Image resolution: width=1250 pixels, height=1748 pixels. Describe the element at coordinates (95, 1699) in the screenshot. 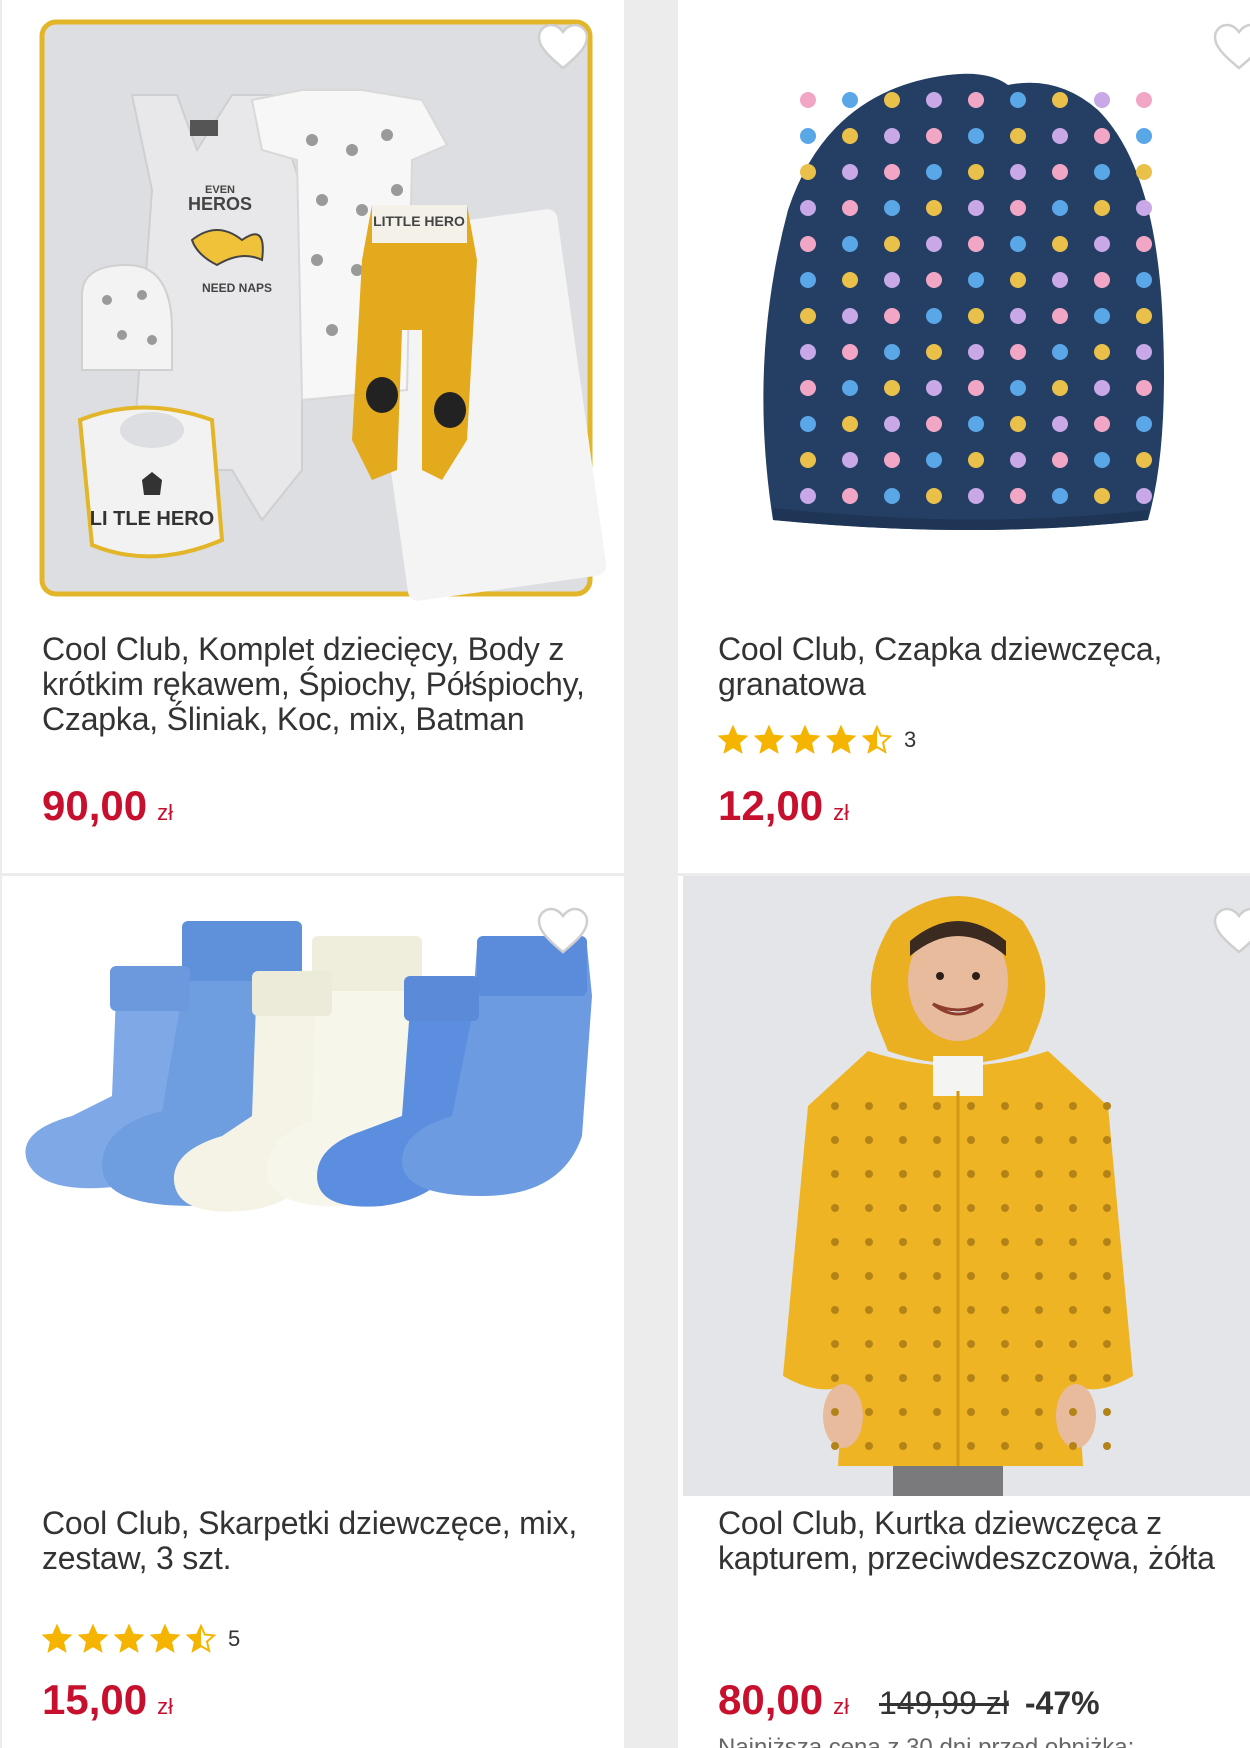

I see `price-value: 15,00` at that location.